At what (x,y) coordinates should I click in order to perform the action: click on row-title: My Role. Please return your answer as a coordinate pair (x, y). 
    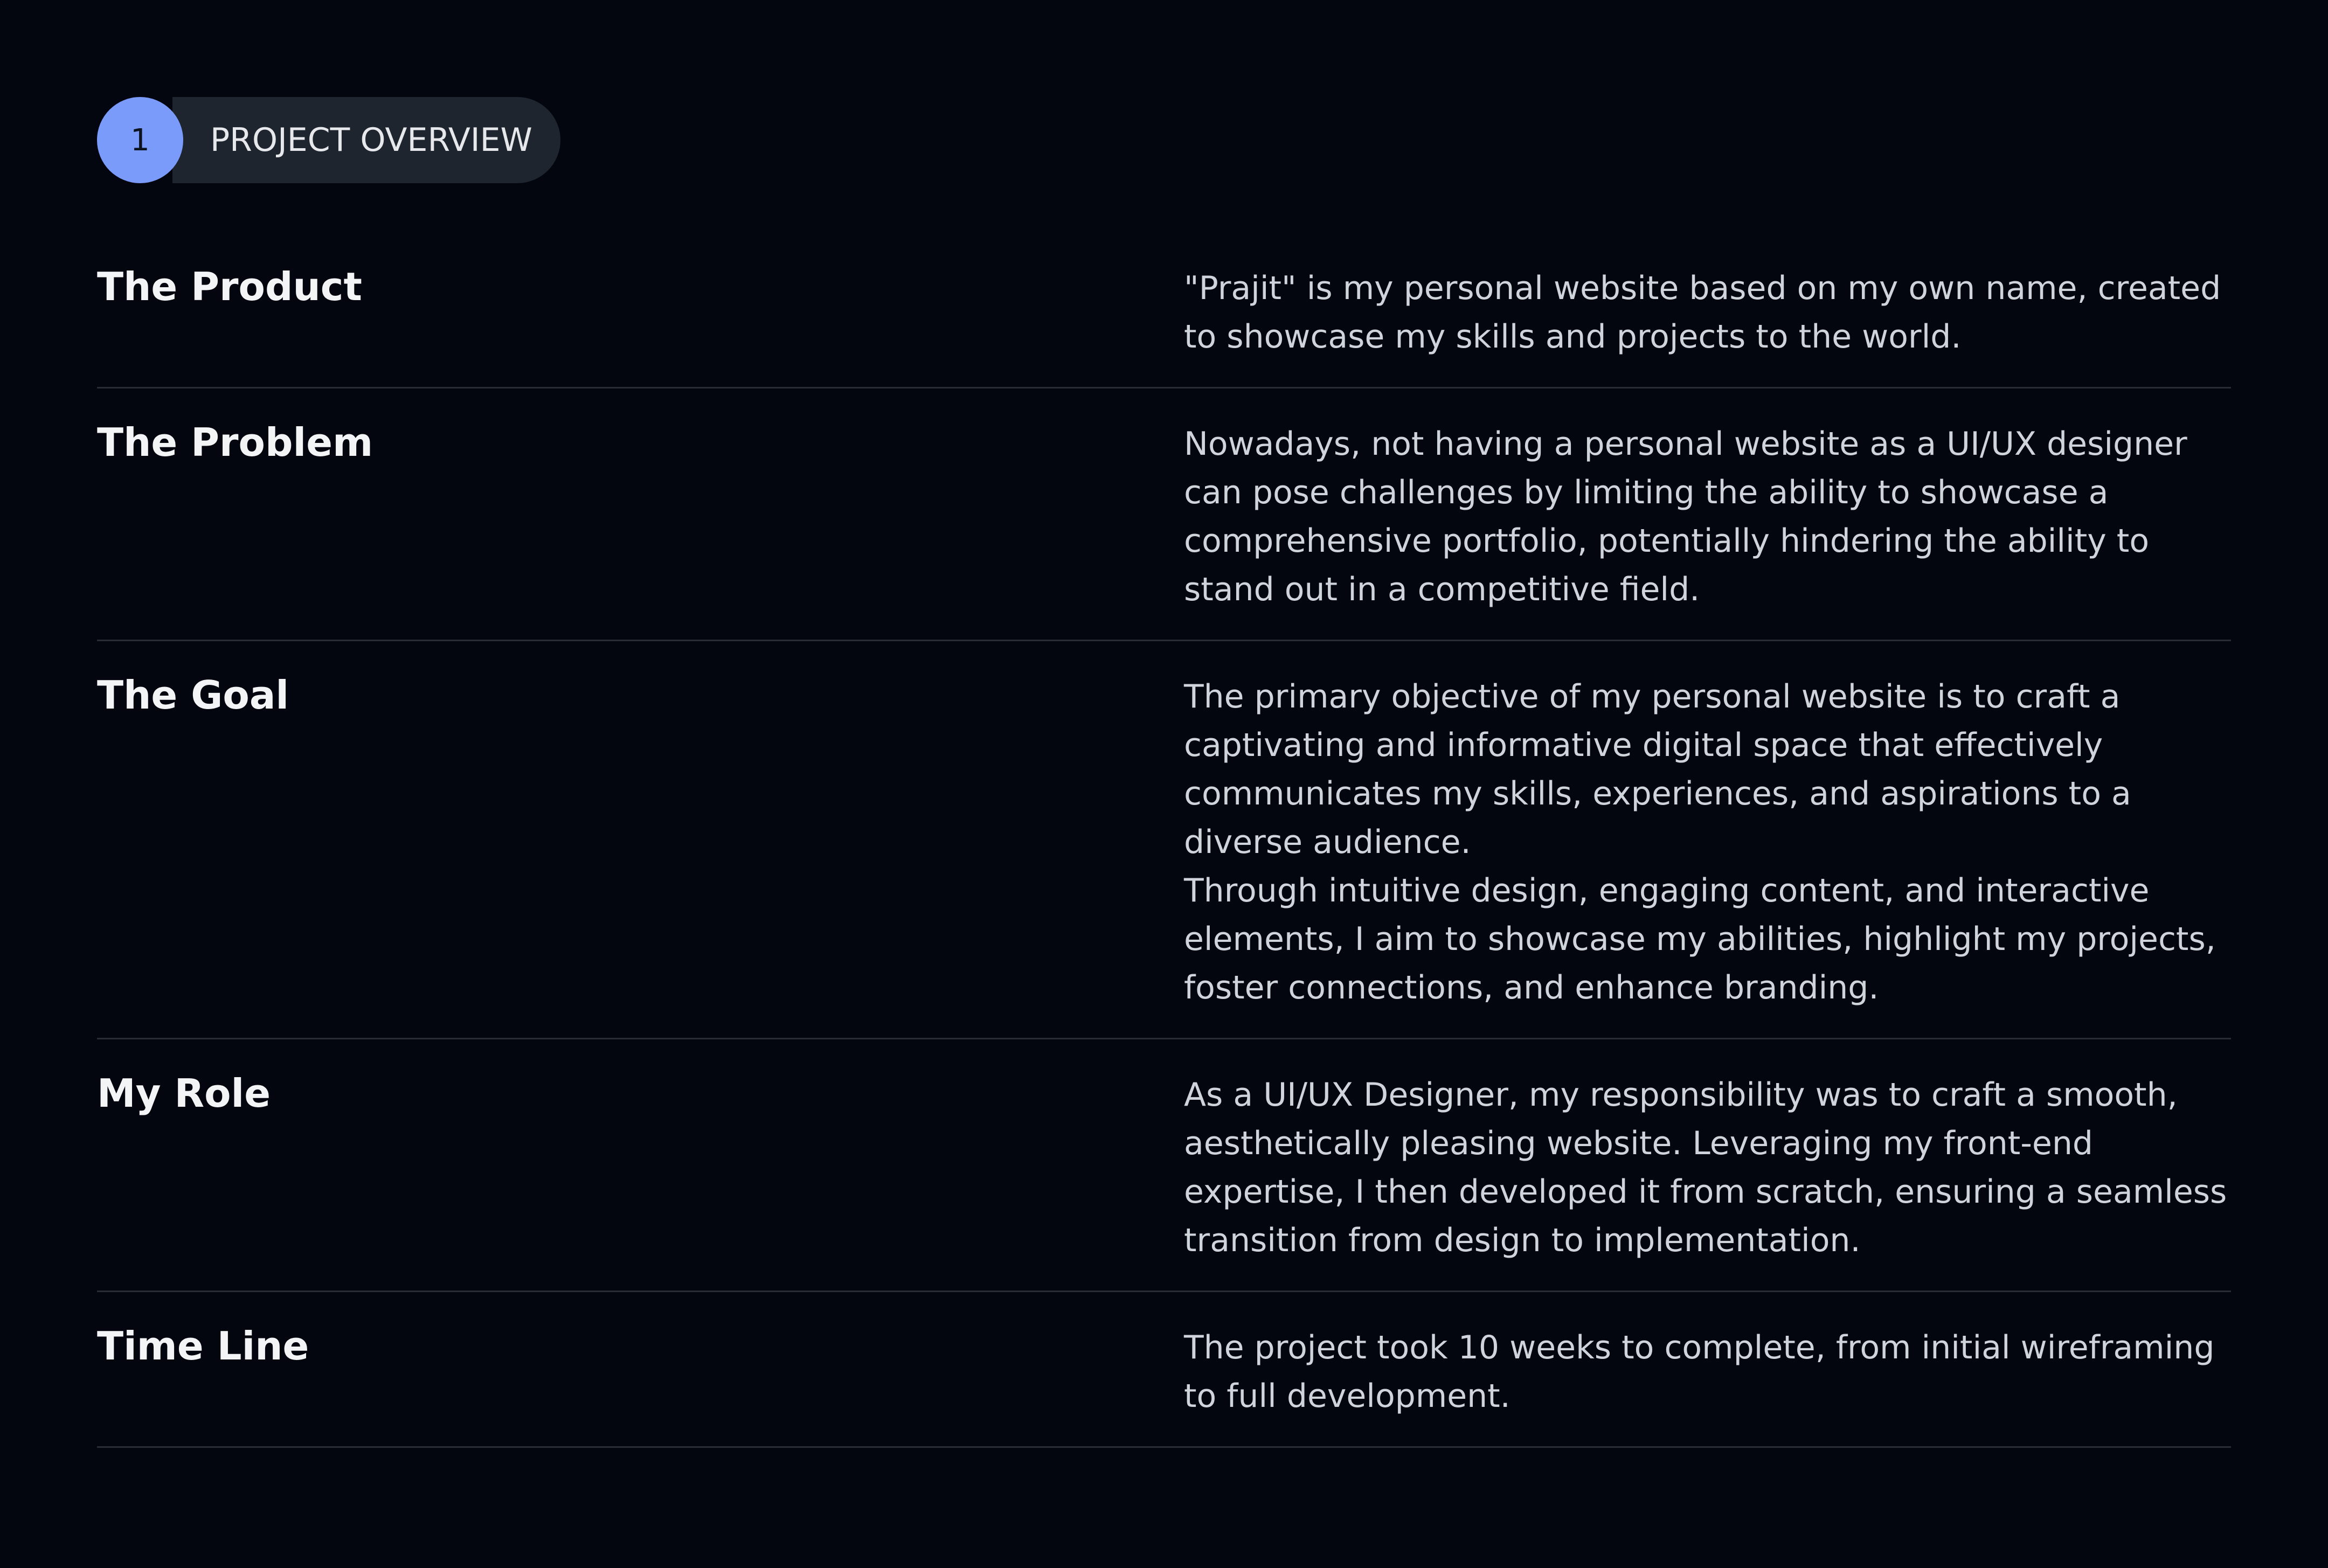
    Looking at the image, I should click on (184, 1093).